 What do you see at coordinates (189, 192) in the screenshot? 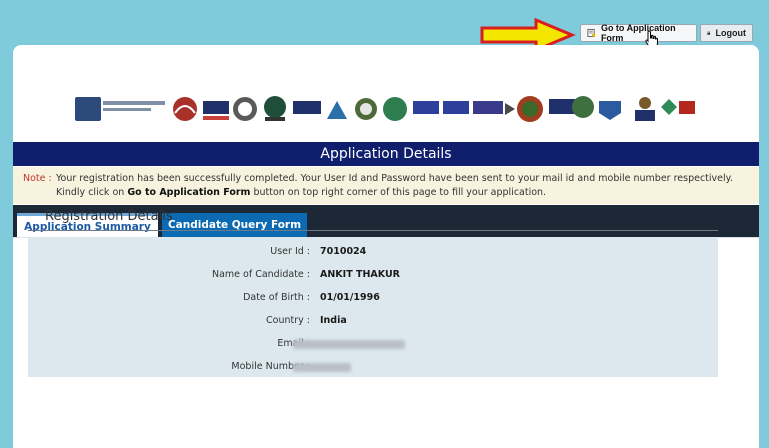
I see `note-text-bold: Go to Application Form` at bounding box center [189, 192].